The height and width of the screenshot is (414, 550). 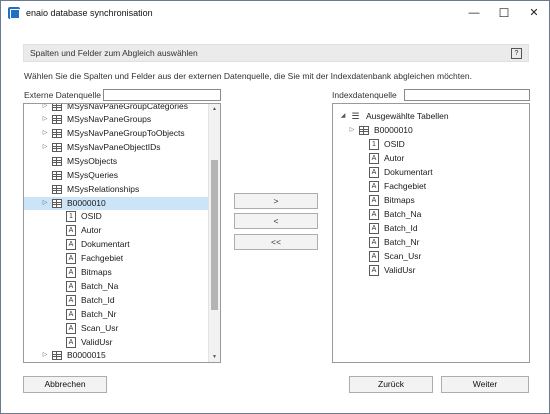 What do you see at coordinates (57, 147) in the screenshot?
I see `table-icon` at bounding box center [57, 147].